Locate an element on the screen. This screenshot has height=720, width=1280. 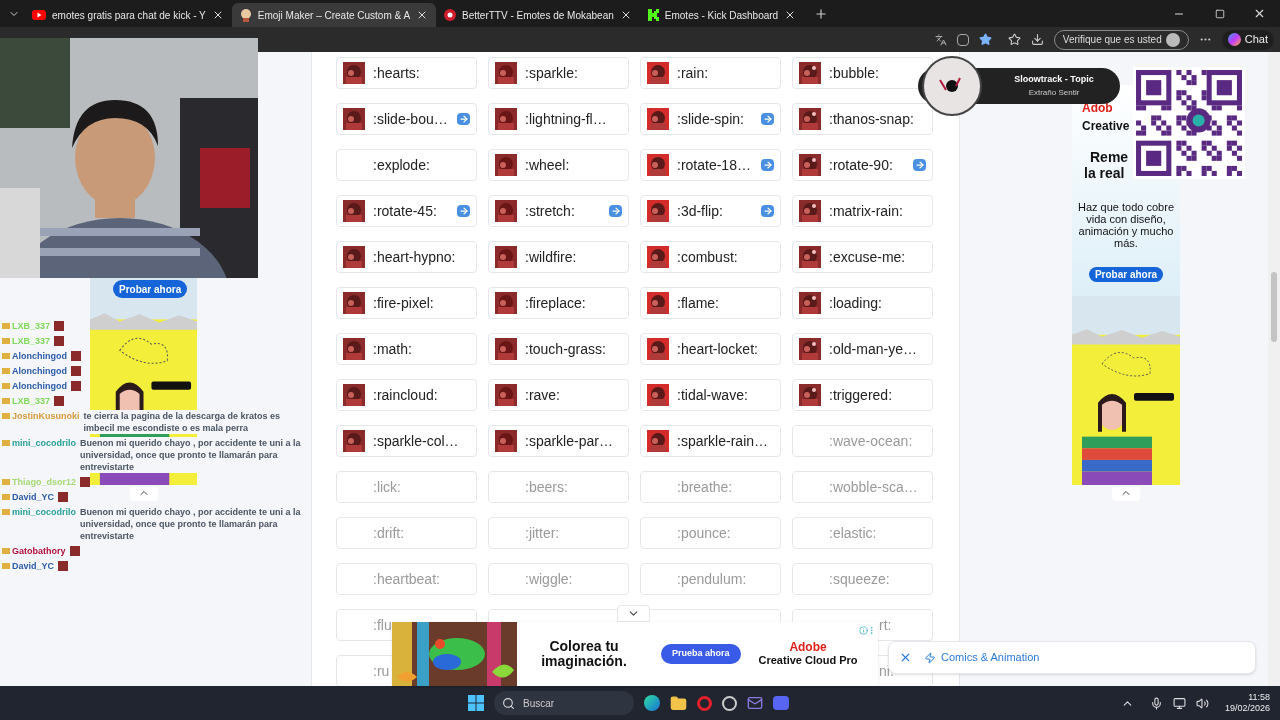
emote-name: :wheel: is located at coordinates (548, 165).